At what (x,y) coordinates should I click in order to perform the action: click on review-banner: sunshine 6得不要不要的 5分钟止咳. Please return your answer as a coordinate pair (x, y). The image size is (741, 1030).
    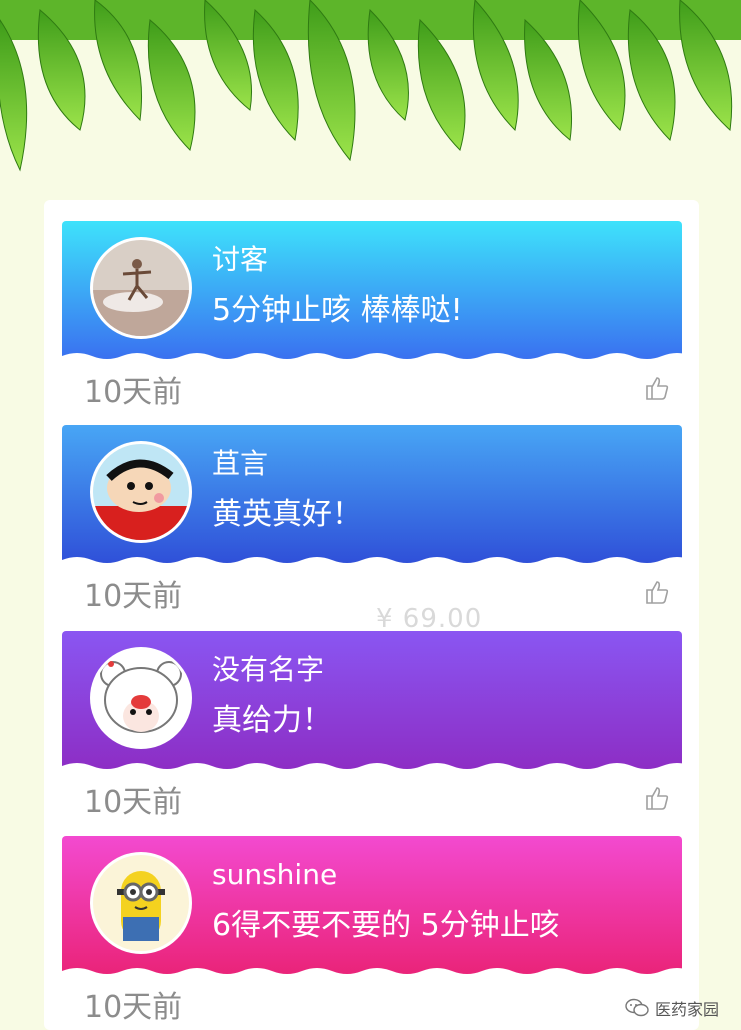
    Looking at the image, I should click on (372, 906).